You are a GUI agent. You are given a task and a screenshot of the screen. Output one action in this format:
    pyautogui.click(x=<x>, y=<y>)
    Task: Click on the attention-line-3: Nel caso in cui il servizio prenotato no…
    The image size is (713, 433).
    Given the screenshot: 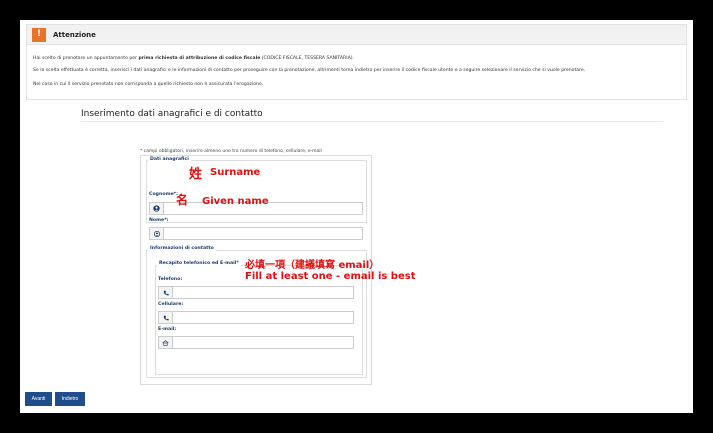 What is the action you would take?
    pyautogui.click(x=148, y=84)
    